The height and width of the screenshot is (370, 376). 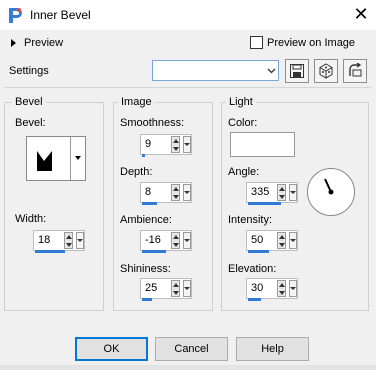 What do you see at coordinates (258, 251) in the screenshot?
I see `intensity-slider-bar` at bounding box center [258, 251].